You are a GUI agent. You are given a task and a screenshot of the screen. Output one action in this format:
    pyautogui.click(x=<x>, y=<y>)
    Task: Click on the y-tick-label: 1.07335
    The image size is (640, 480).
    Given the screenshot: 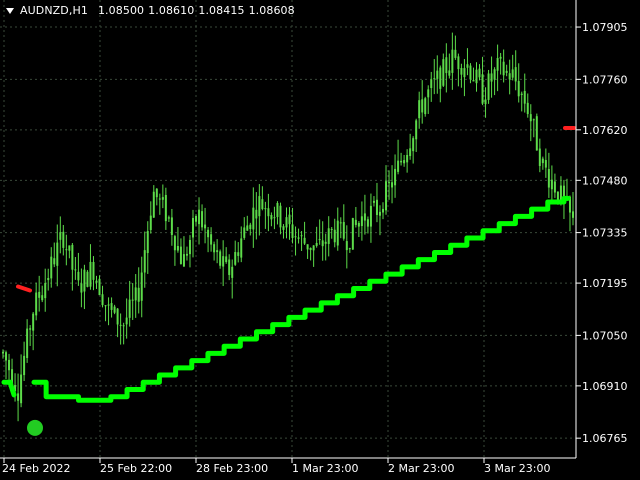 What is the action you would take?
    pyautogui.click(x=605, y=233)
    